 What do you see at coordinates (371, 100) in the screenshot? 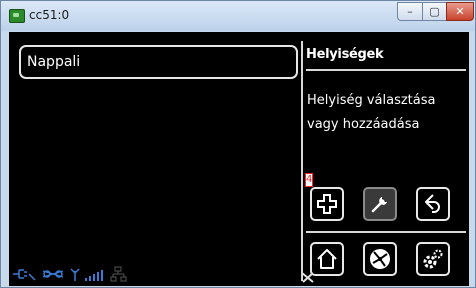
I see `description-line-1: Helyiség választása` at bounding box center [371, 100].